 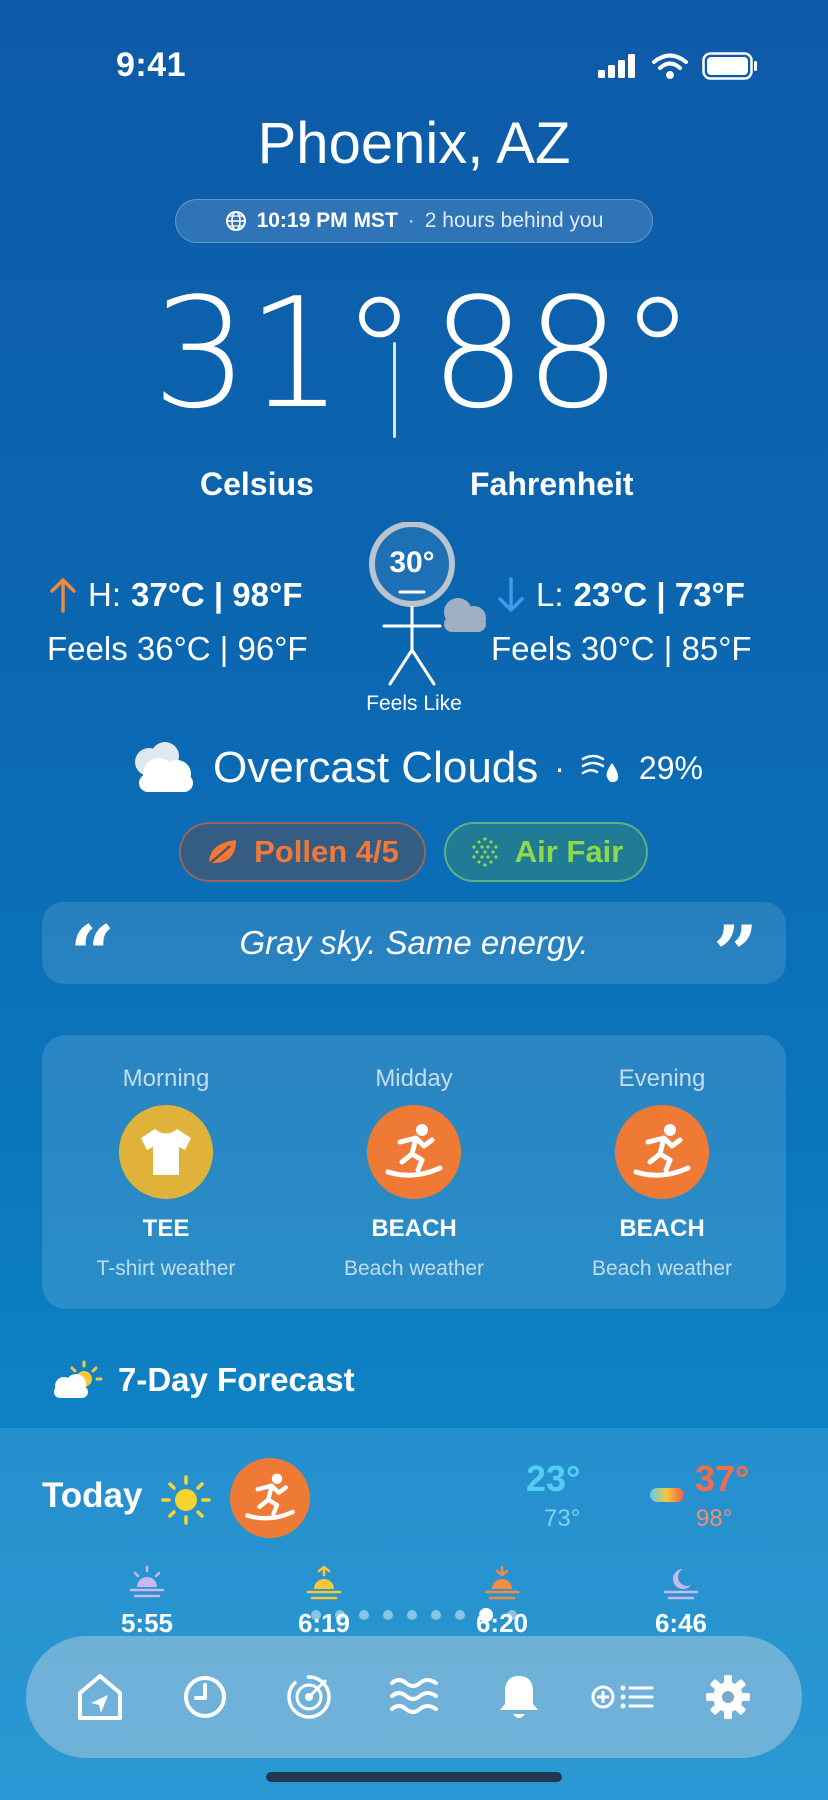 I want to click on sun-time-sunrise: 6:19, so click(x=324, y=1602).